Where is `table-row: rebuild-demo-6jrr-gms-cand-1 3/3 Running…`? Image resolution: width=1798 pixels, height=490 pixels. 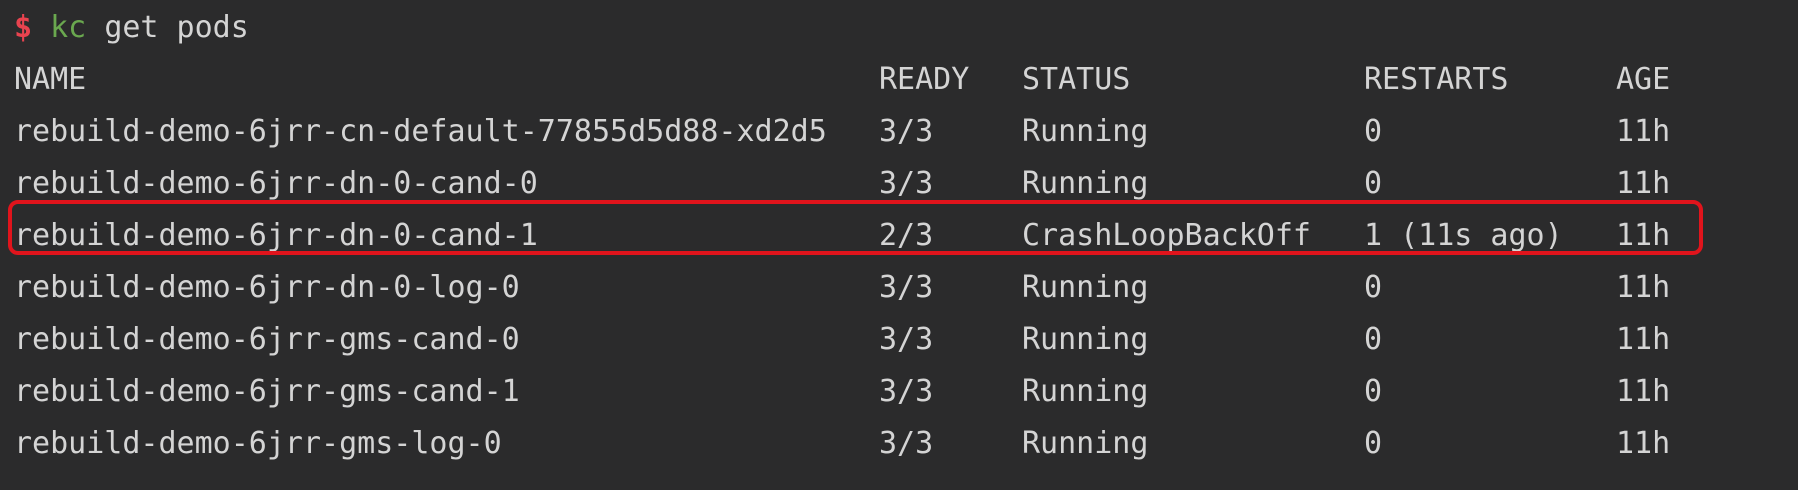
table-row: rebuild-demo-6jrr-gms-cand-1 3/3 Running… is located at coordinates (899, 392).